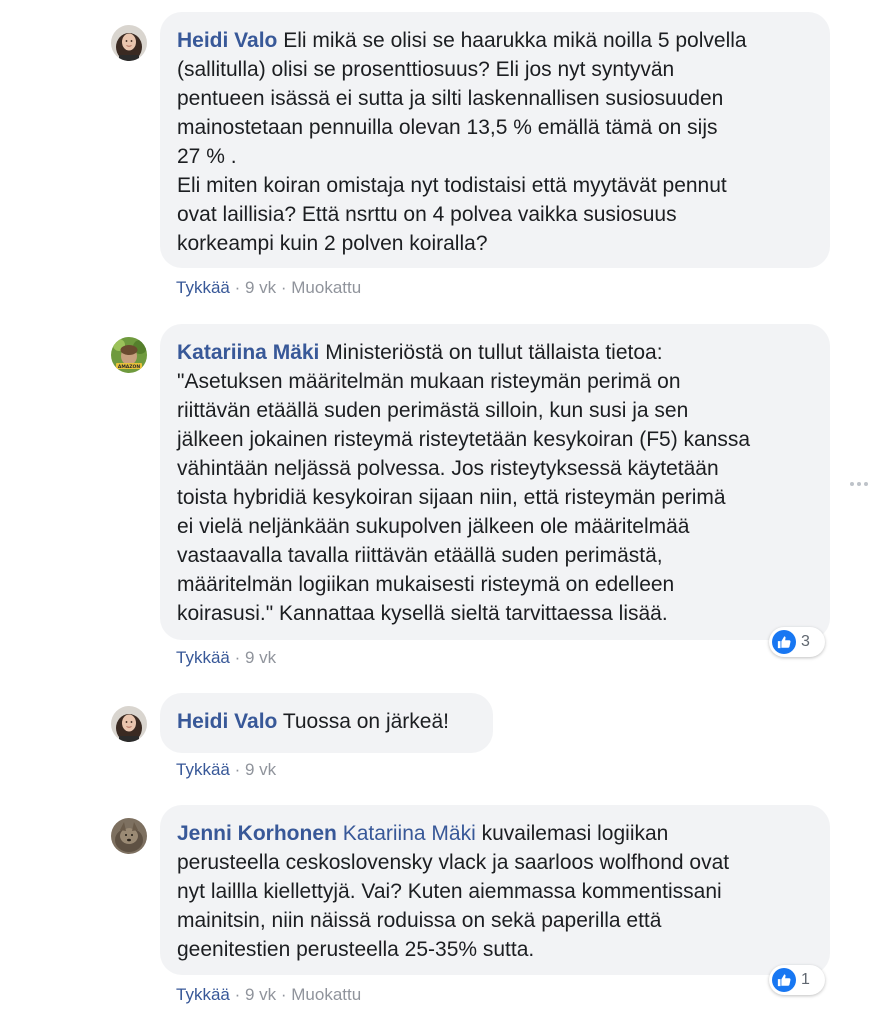 The height and width of the screenshot is (1024, 887). What do you see at coordinates (257, 833) in the screenshot?
I see `comment-author: Jenni Korhonen` at bounding box center [257, 833].